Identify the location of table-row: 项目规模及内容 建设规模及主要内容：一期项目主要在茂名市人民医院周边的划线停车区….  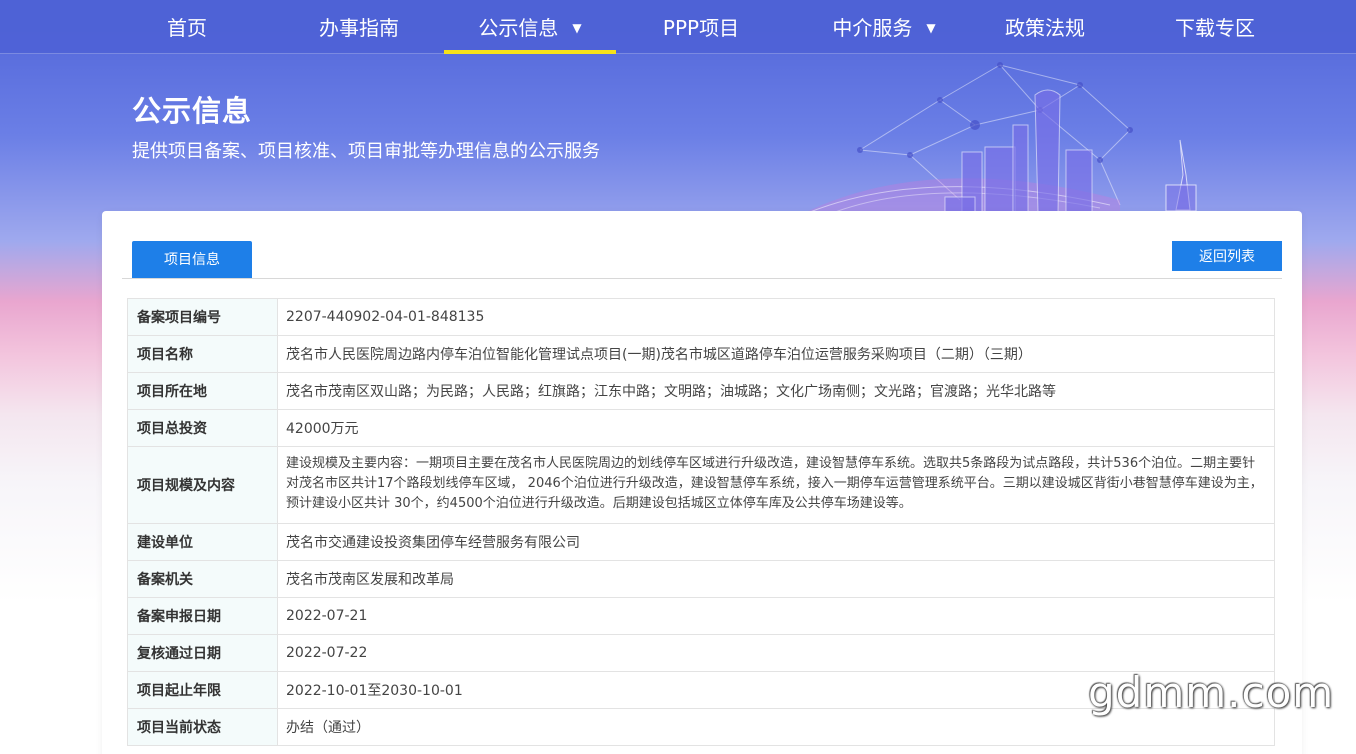
(701, 485).